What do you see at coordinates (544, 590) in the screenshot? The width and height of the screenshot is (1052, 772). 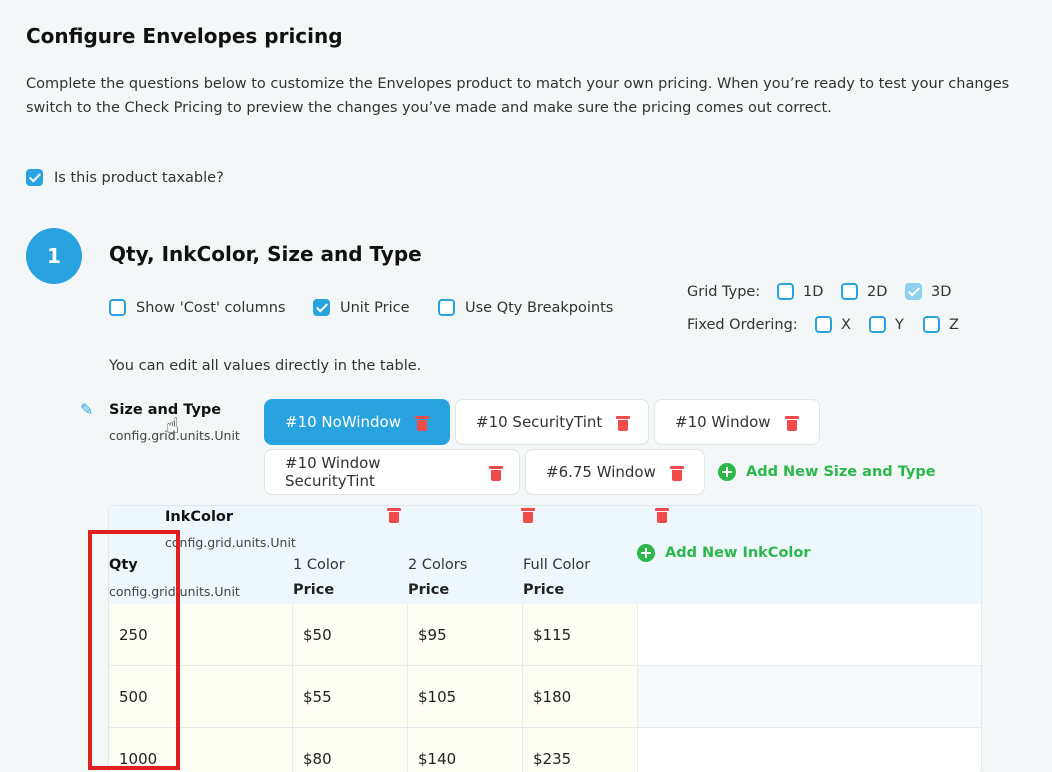 I see `price-label-3: Price` at bounding box center [544, 590].